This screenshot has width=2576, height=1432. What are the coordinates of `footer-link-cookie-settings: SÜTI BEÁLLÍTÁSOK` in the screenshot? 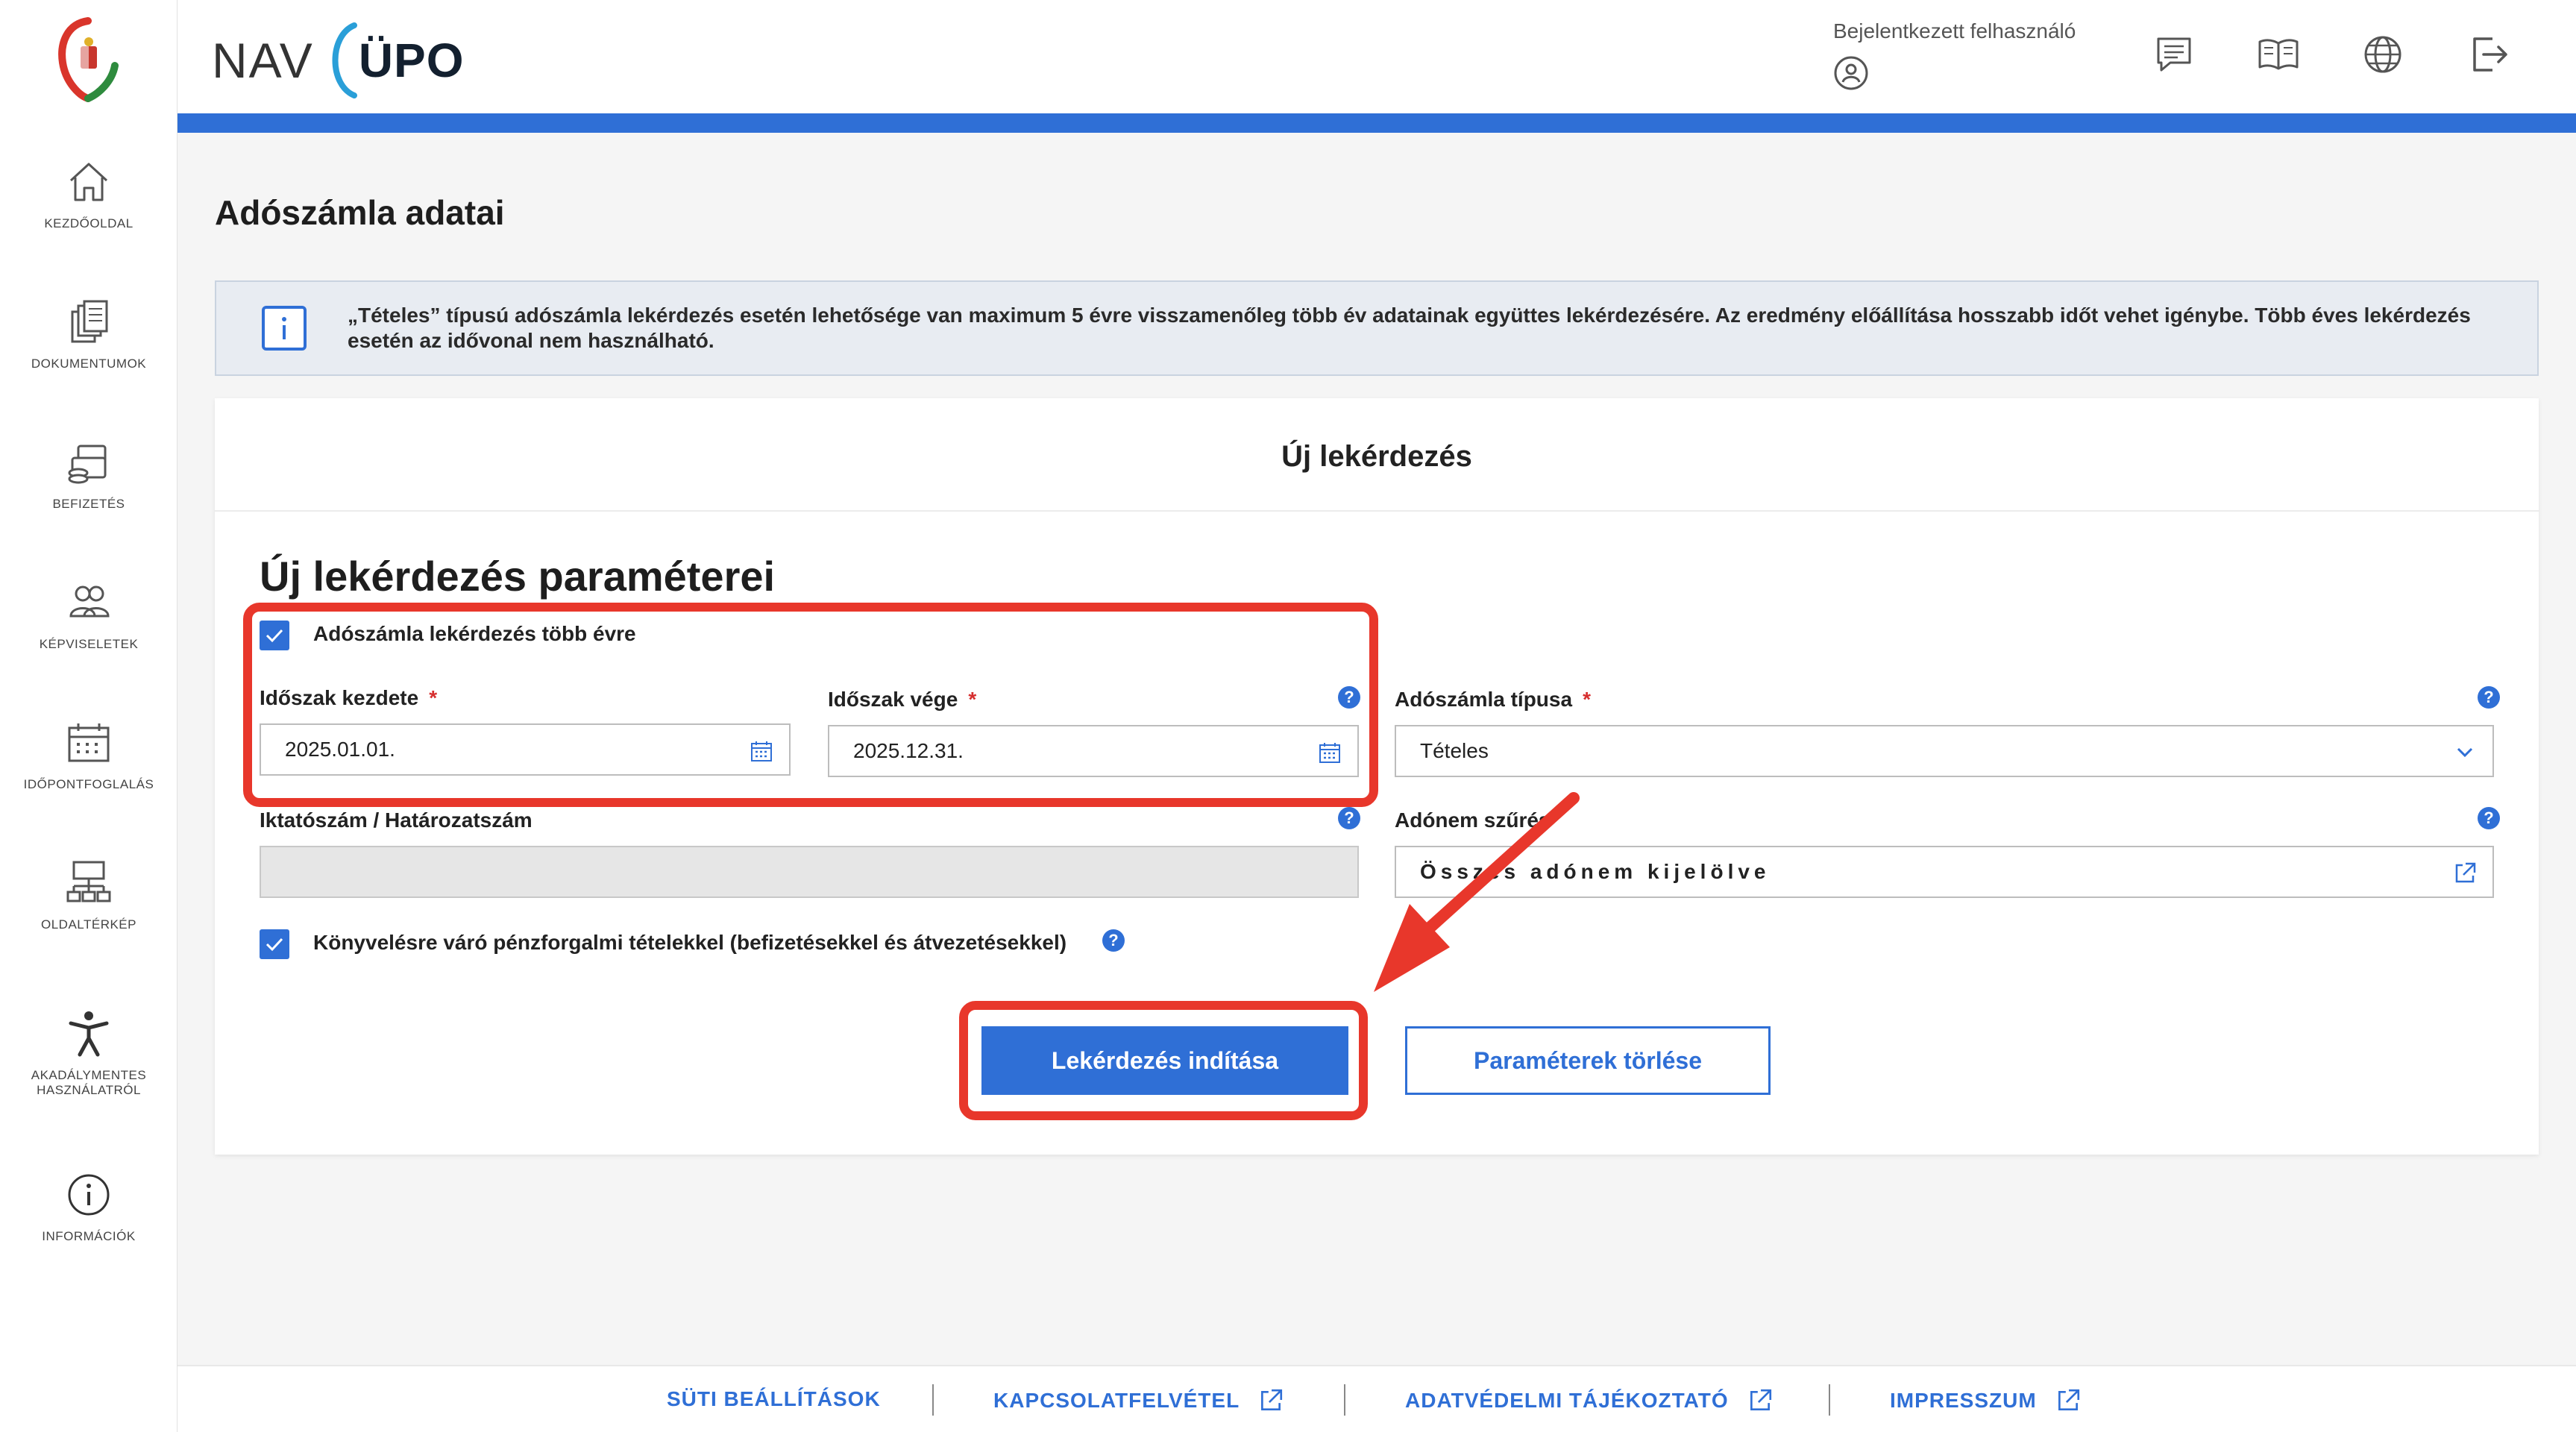 It's located at (774, 1399).